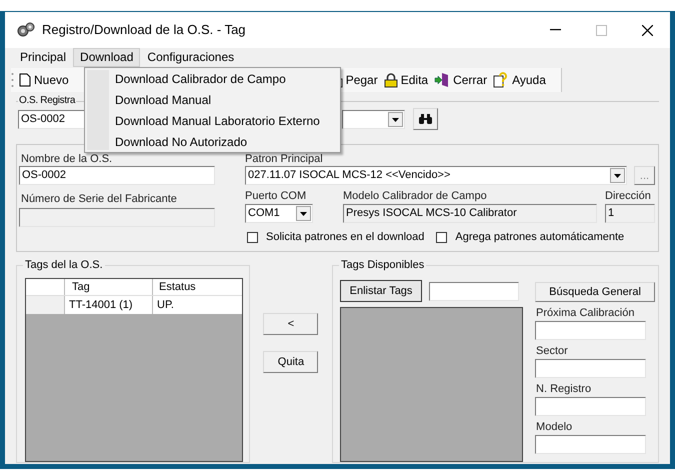 This screenshot has height=472, width=675. Describe the element at coordinates (47, 101) in the screenshot. I see `group-title: O.S. Registra` at that location.